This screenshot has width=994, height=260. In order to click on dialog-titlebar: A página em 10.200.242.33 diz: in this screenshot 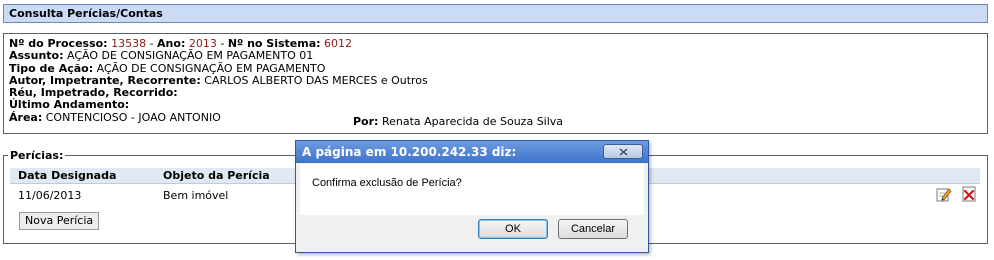, I will do `click(472, 152)`.